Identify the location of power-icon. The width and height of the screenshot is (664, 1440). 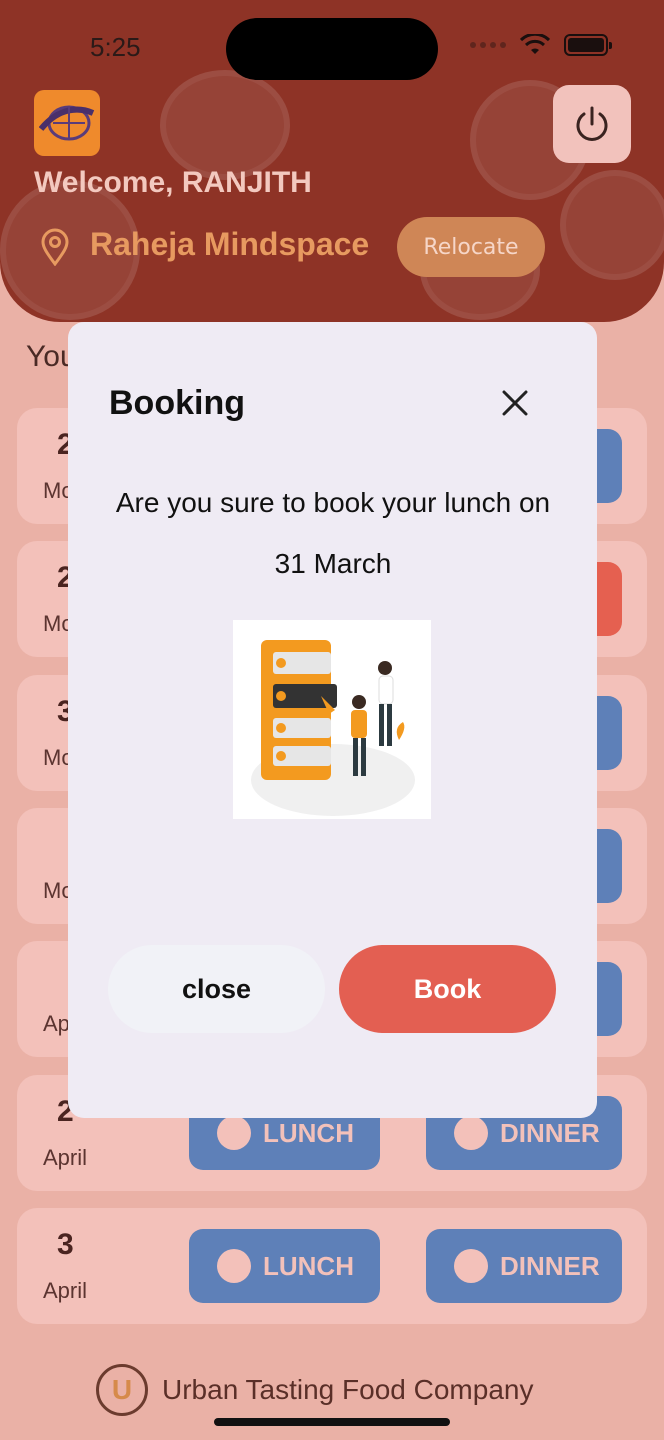
(592, 123).